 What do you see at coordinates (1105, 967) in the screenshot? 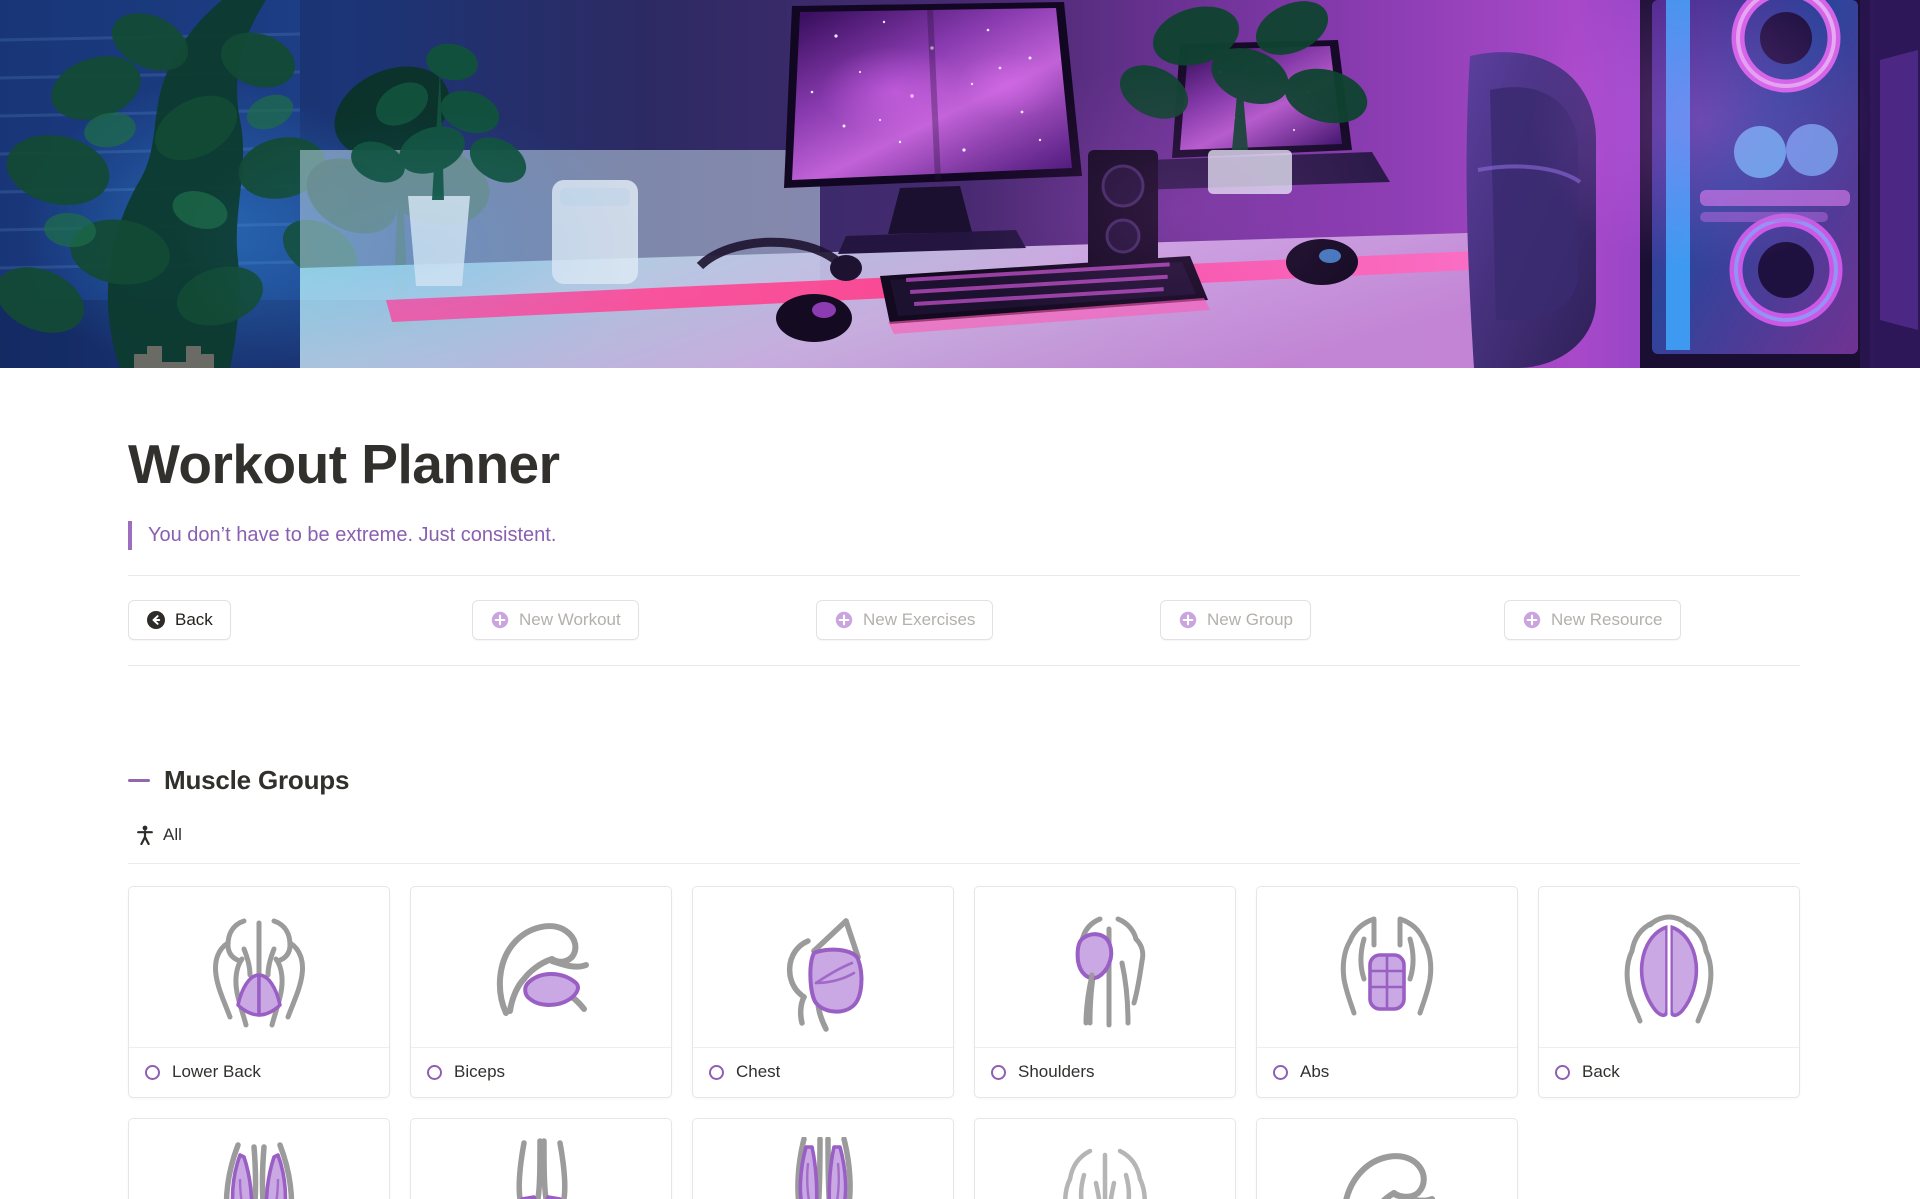
I see `shoulders-illustration` at bounding box center [1105, 967].